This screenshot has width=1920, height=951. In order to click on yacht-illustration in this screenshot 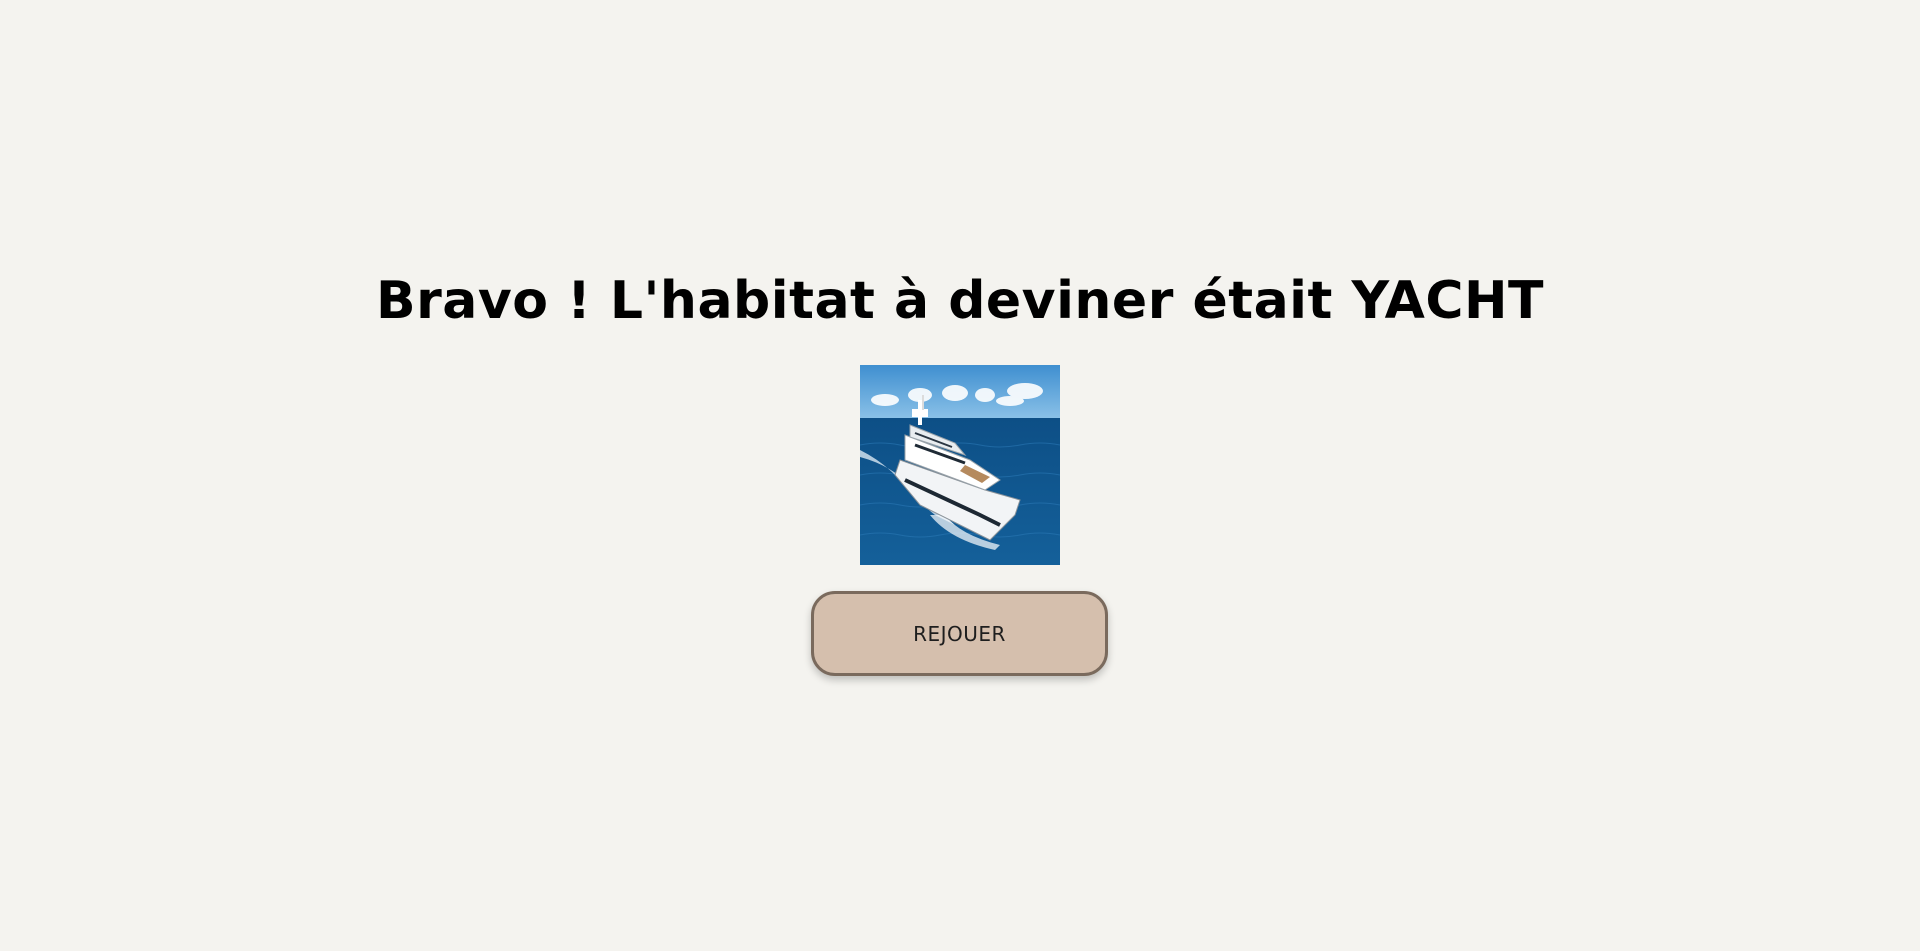, I will do `click(960, 465)`.